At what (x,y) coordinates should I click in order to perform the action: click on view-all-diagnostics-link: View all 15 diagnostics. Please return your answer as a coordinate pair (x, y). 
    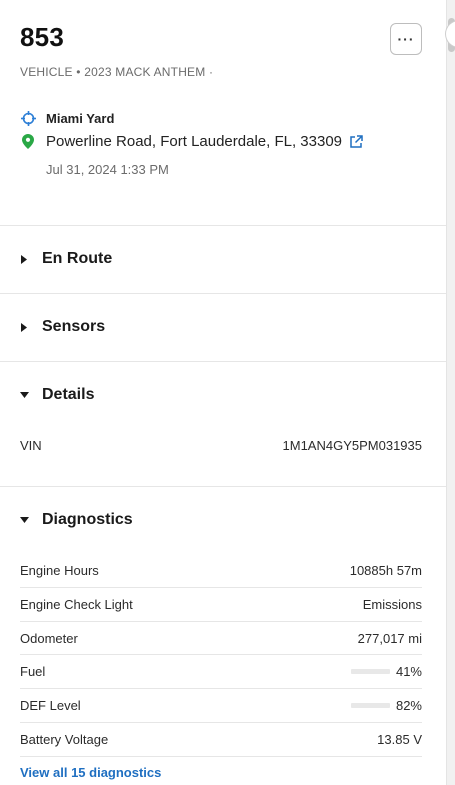
    Looking at the image, I should click on (90, 772).